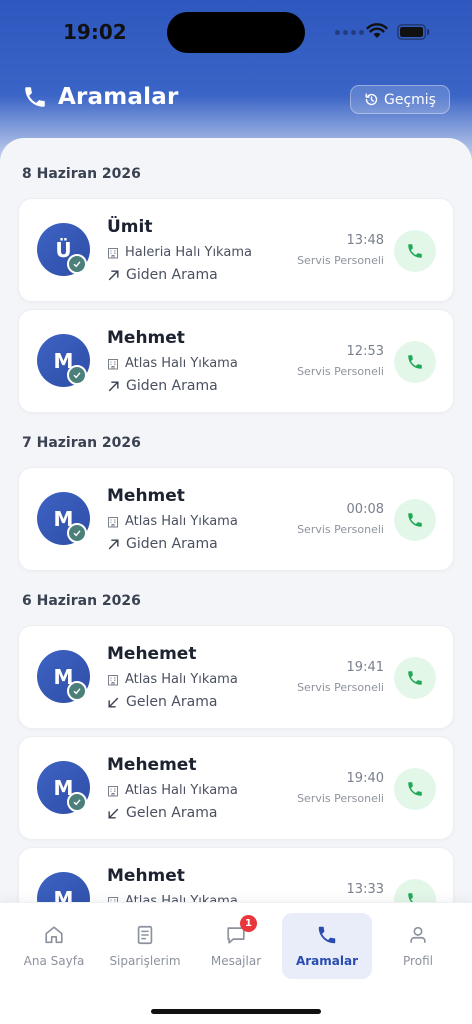 The height and width of the screenshot is (1024, 472). I want to click on home-icon, so click(54, 935).